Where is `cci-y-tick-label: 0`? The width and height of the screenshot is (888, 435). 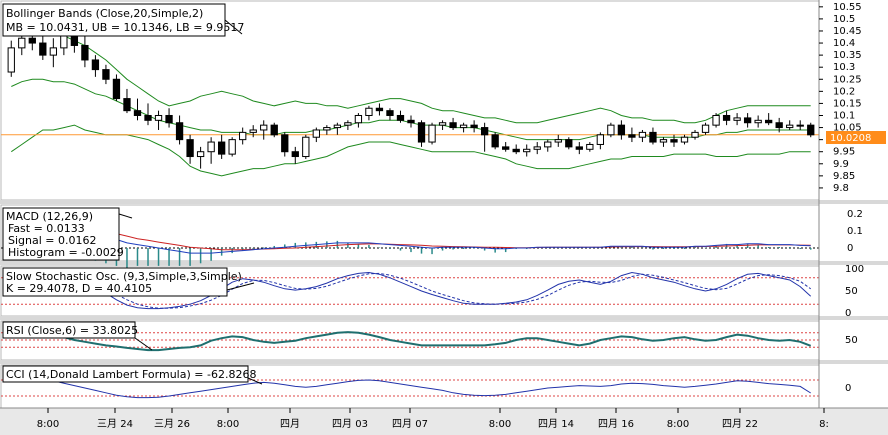
cci-y-tick-label: 0 is located at coordinates (848, 388).